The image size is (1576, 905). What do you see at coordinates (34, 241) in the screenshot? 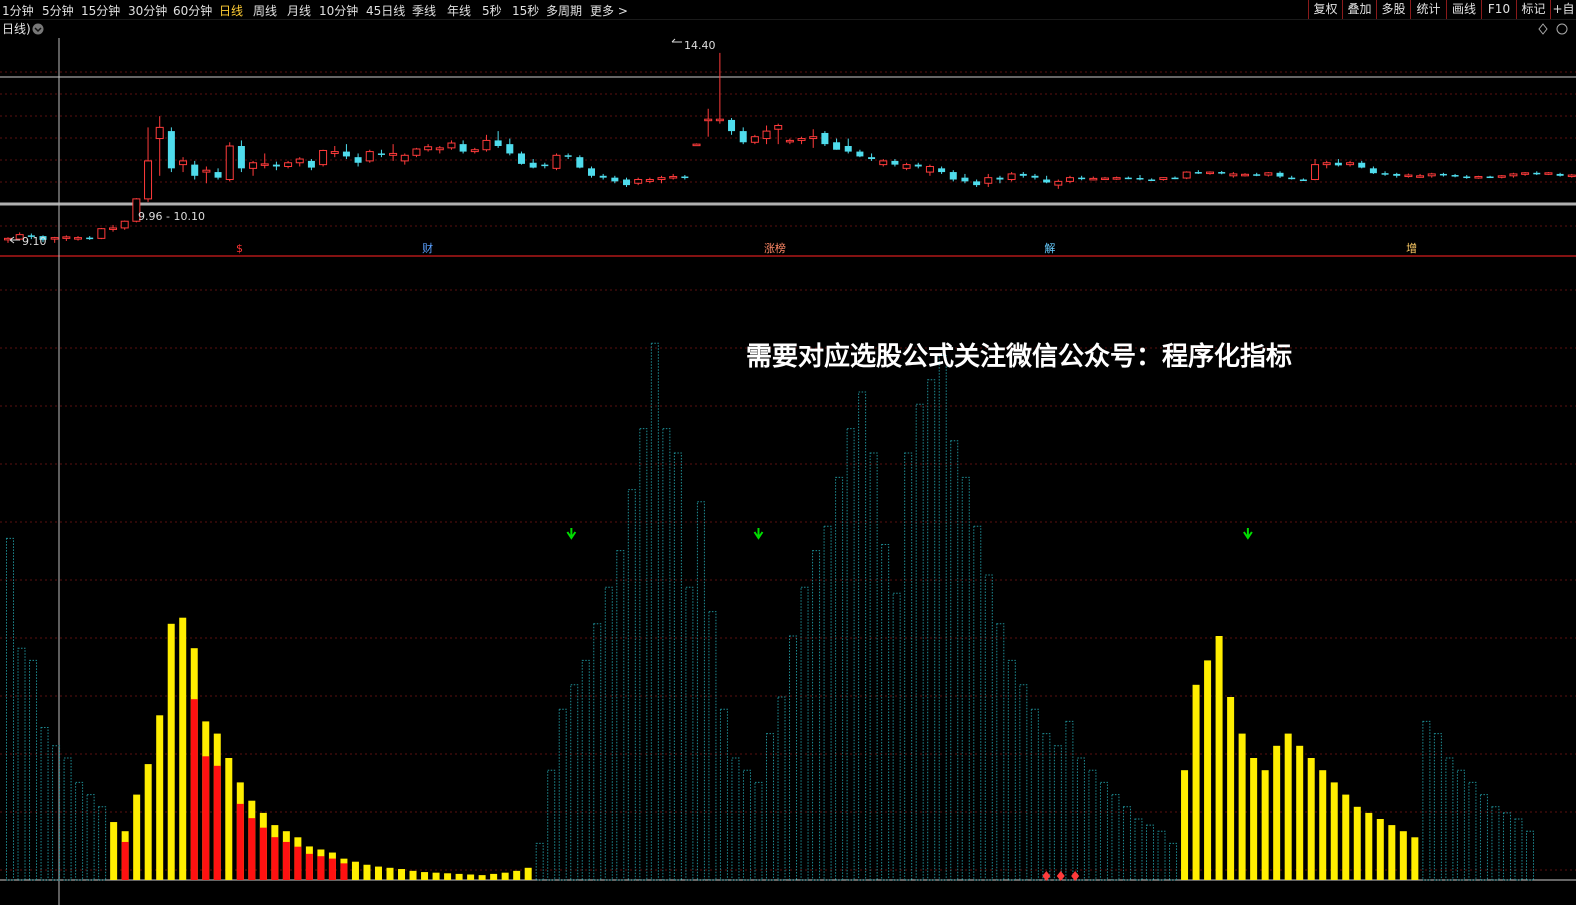
I see `low-price-label: 9.10` at bounding box center [34, 241].